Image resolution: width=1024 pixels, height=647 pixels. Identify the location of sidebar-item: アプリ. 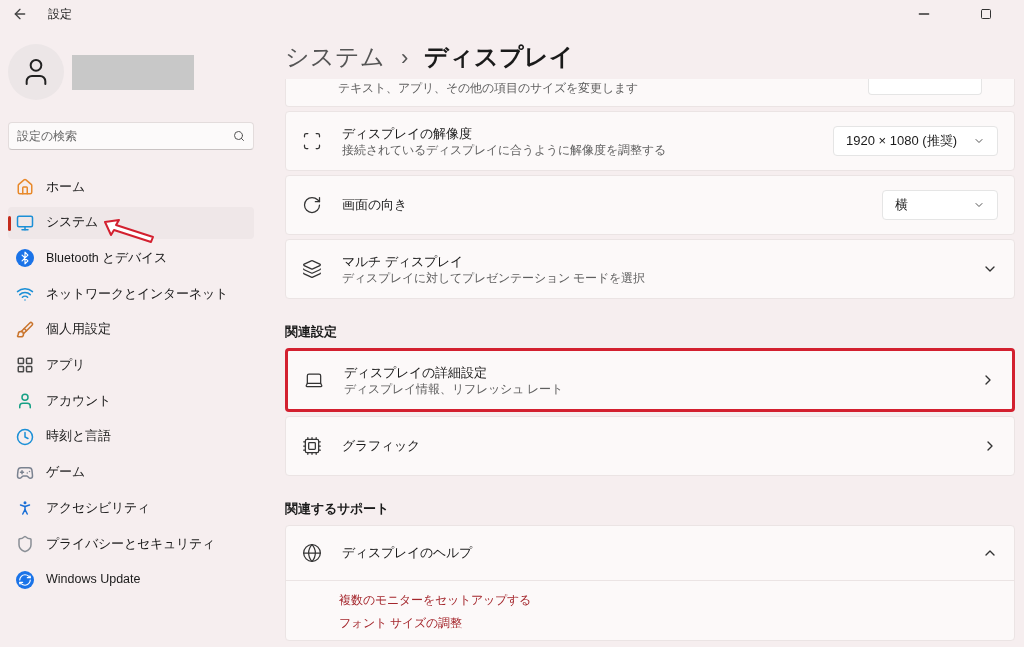
(131, 365).